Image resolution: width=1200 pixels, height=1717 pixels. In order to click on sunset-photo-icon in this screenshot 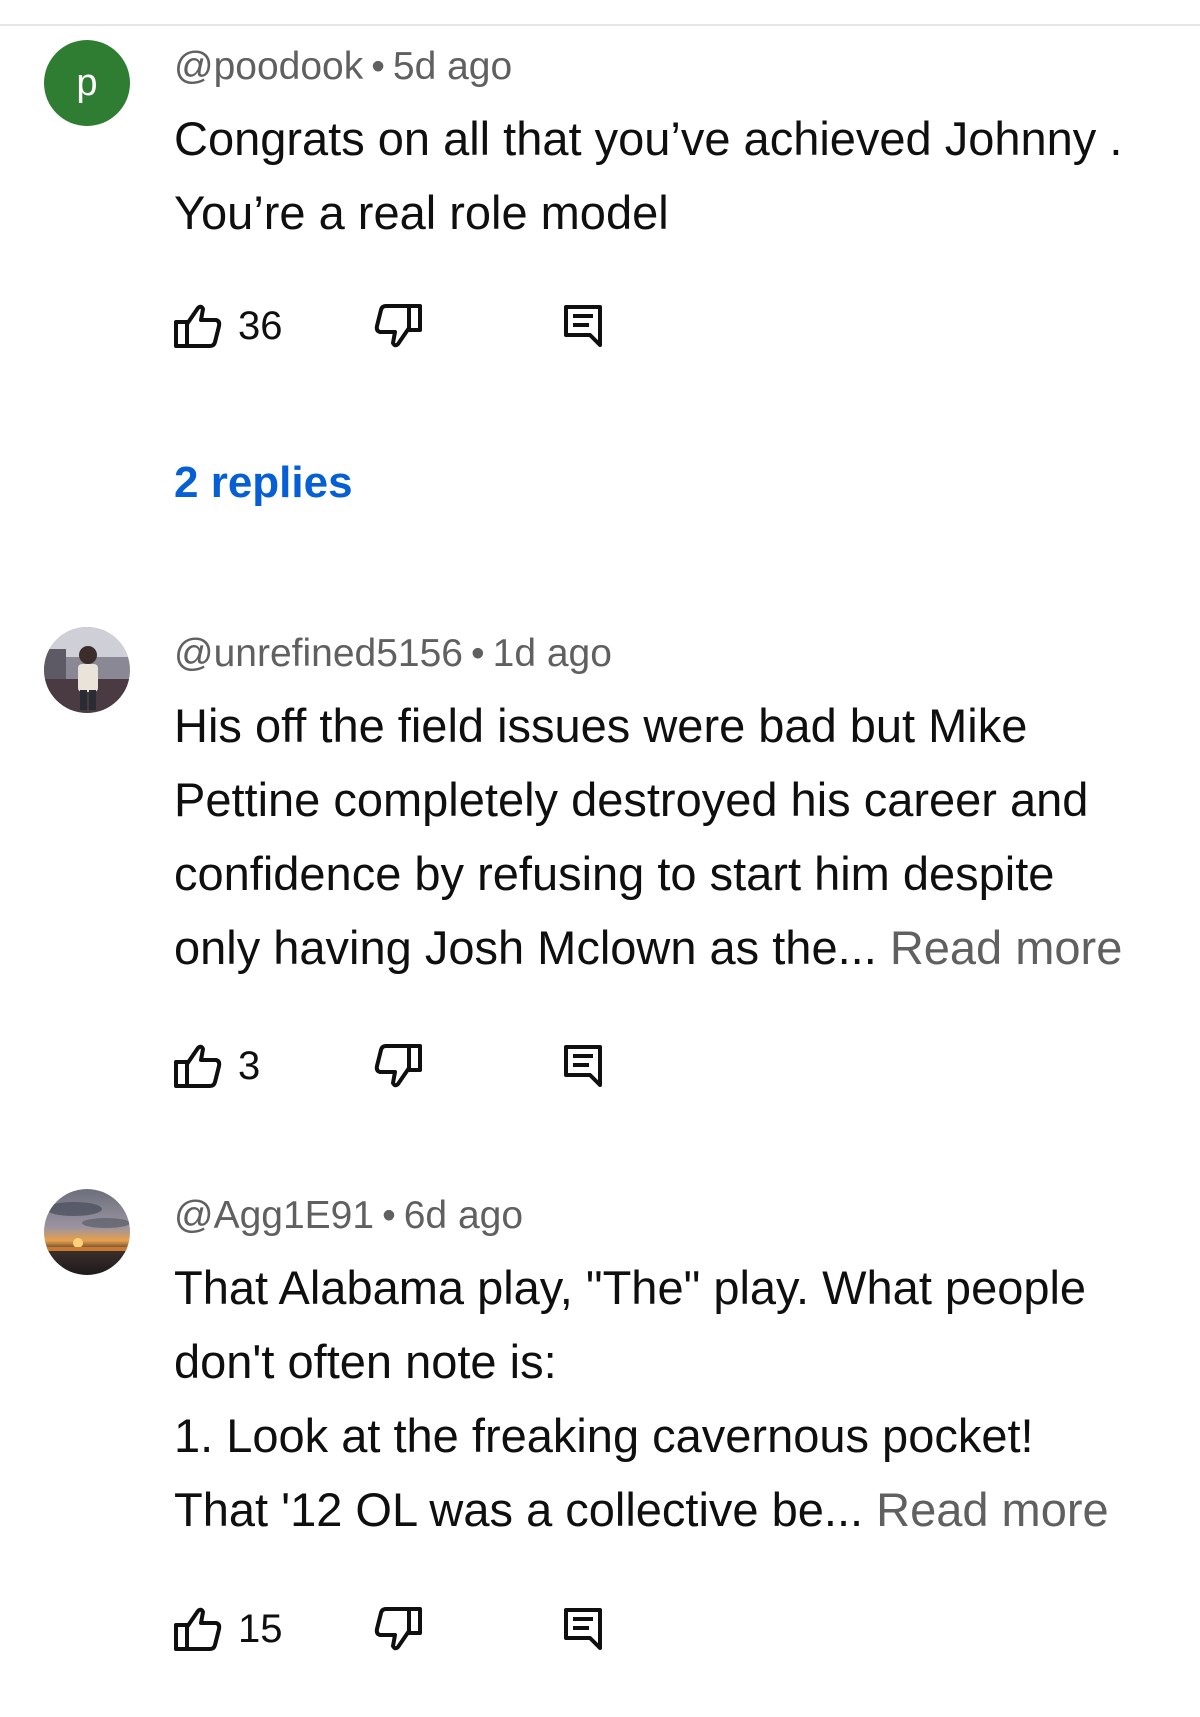, I will do `click(87, 1232)`.